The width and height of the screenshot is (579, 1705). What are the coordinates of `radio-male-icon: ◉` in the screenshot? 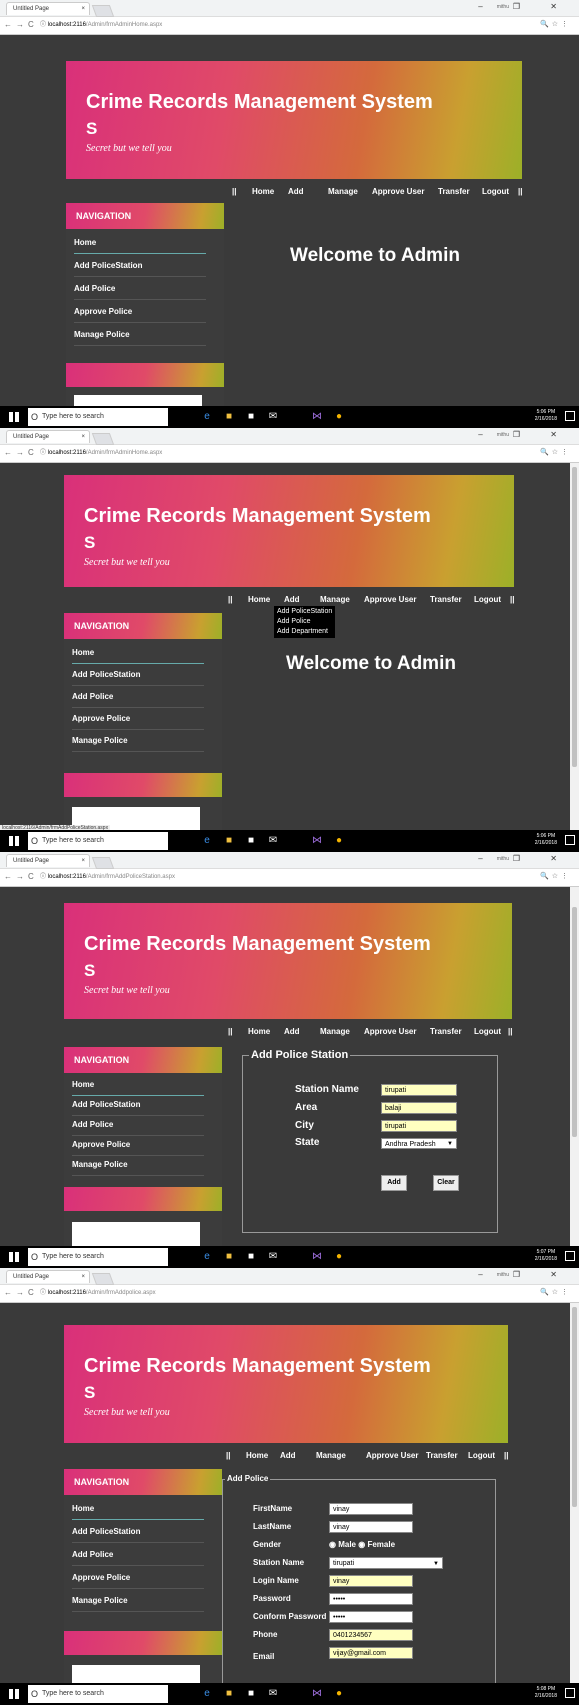 It's located at (332, 1544).